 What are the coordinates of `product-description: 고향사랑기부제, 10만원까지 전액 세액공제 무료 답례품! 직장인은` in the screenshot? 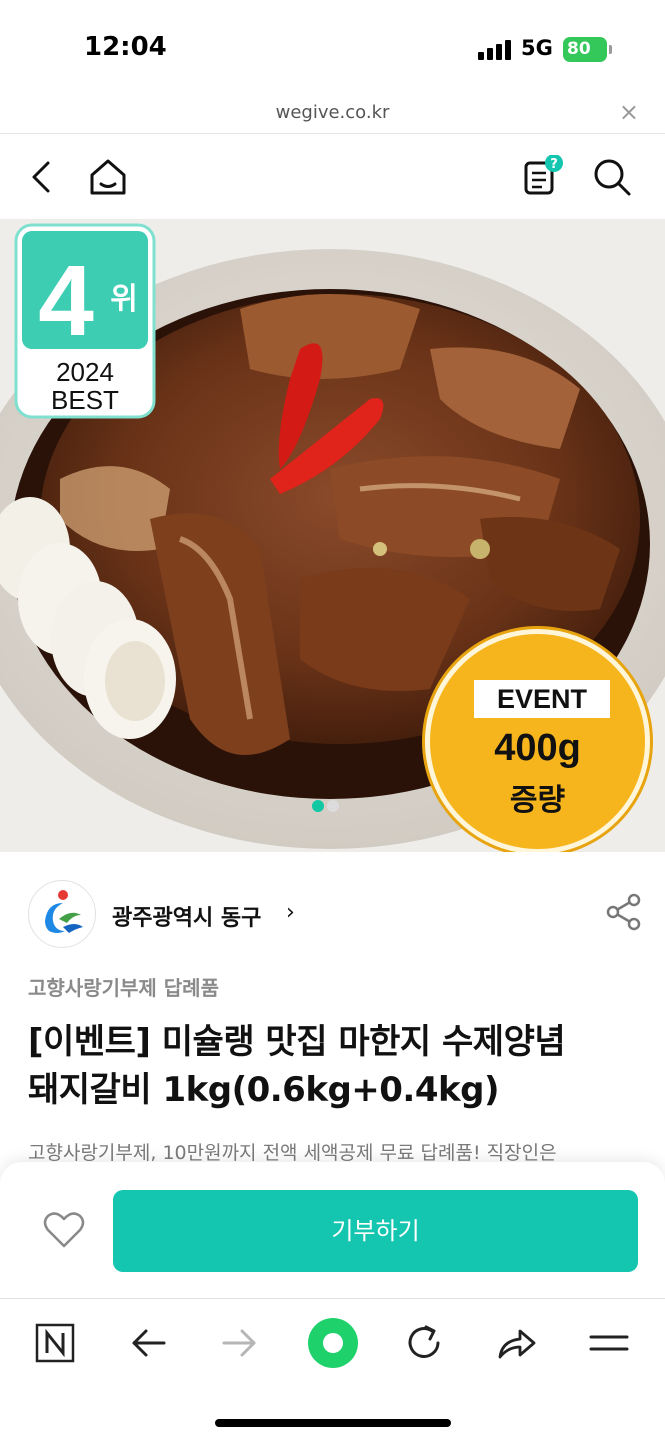 It's located at (292, 1153).